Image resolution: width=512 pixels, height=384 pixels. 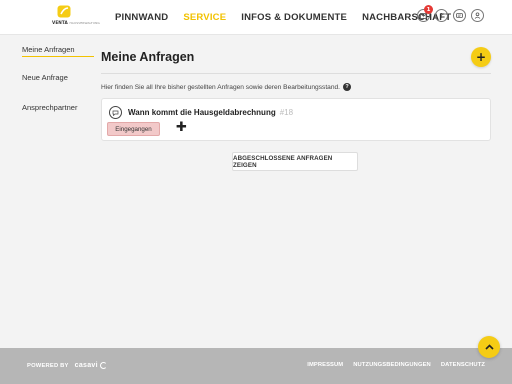 I want to click on footer-link-impressum: IMPRESSUM, so click(x=325, y=365).